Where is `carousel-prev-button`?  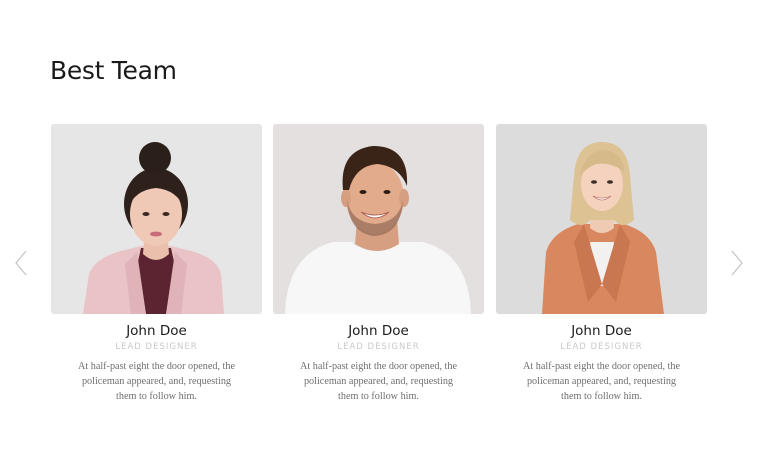
carousel-prev-button is located at coordinates (21, 263).